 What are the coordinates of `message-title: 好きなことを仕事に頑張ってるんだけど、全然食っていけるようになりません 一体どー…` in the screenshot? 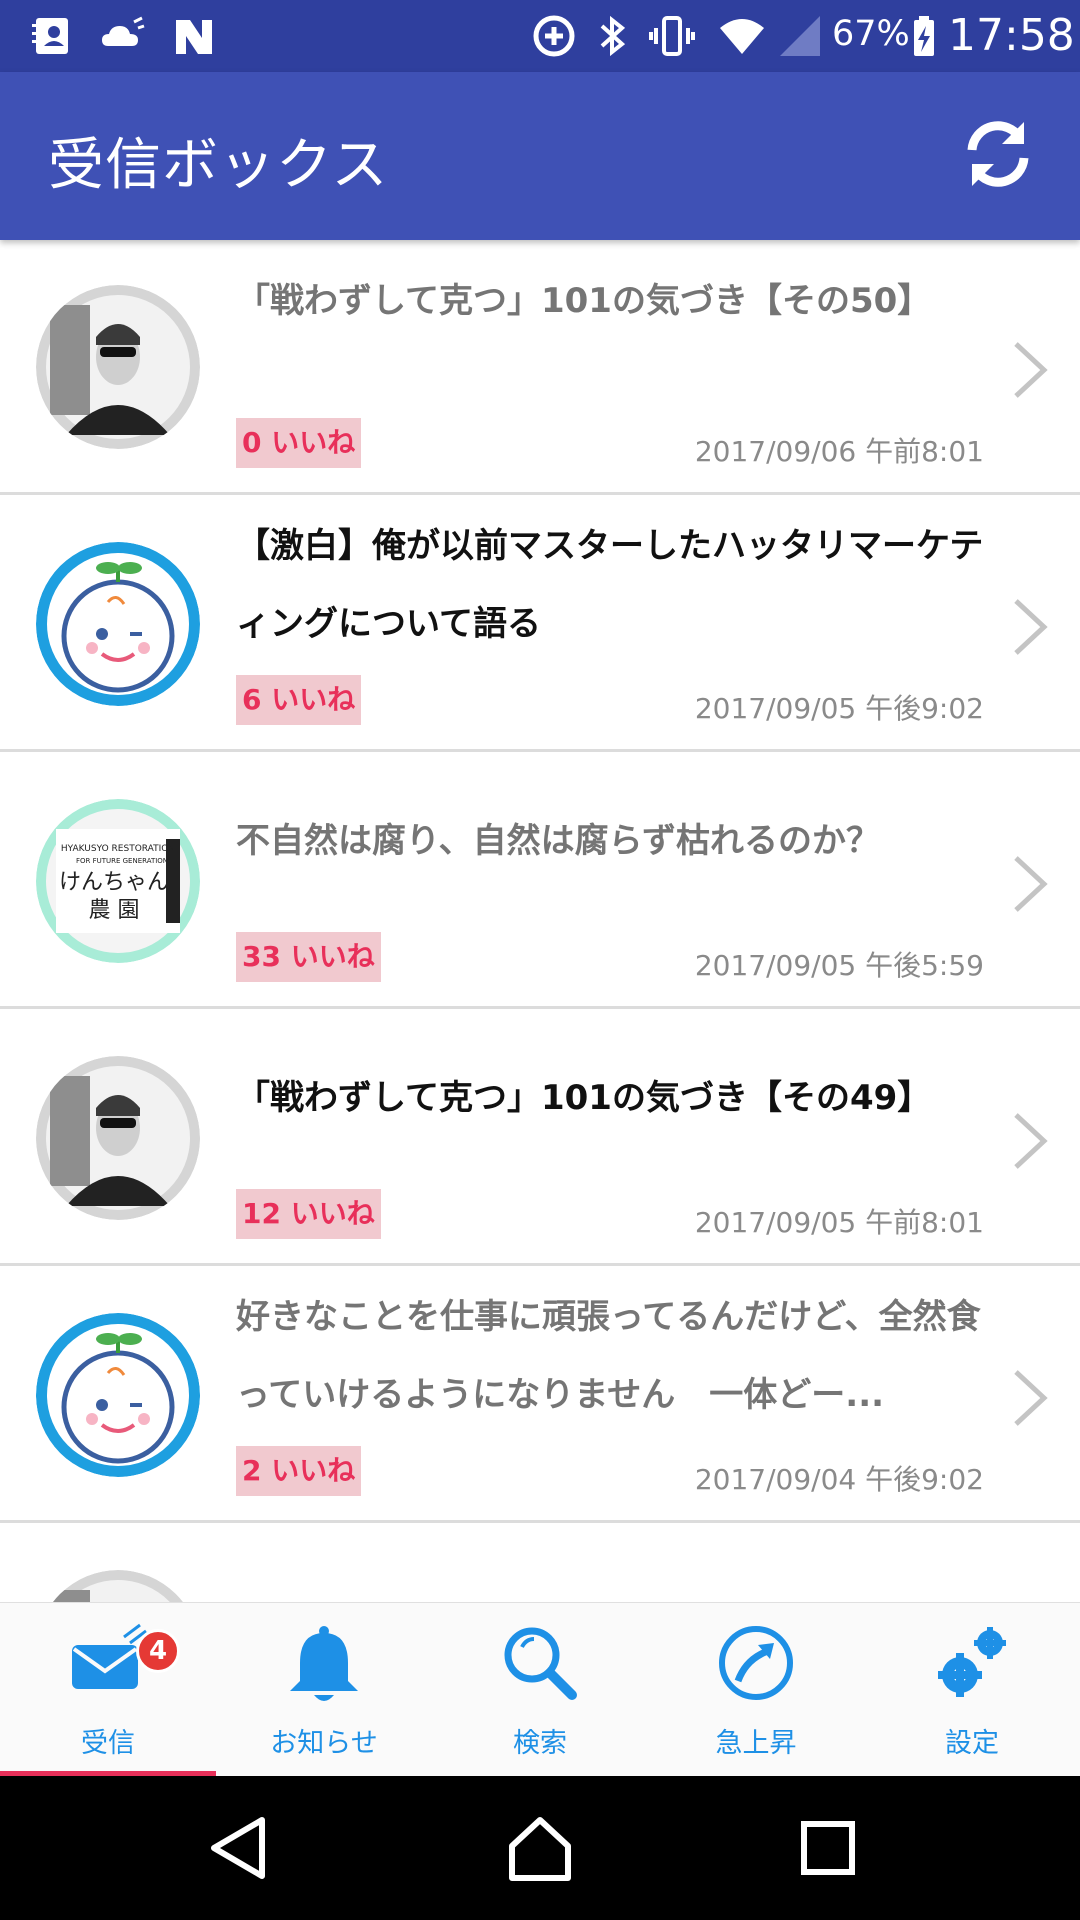 It's located at (608, 1356).